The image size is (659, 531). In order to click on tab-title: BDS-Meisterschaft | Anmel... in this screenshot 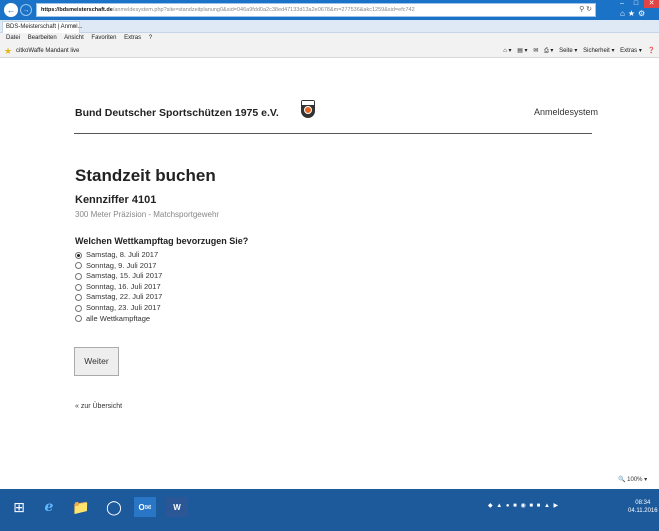, I will do `click(44, 27)`.